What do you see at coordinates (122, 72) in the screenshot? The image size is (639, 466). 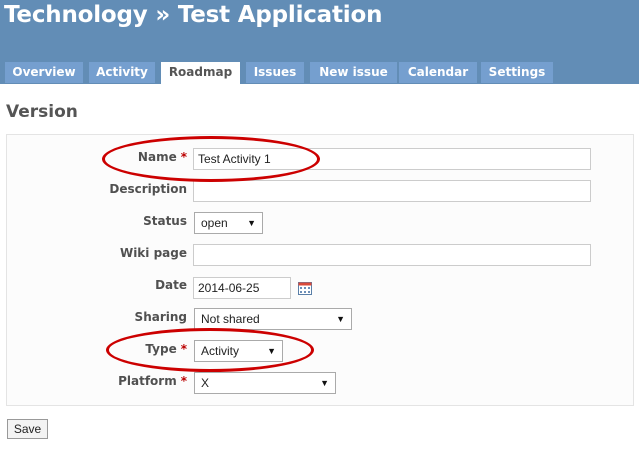 I see `tab-activity: Activity` at bounding box center [122, 72].